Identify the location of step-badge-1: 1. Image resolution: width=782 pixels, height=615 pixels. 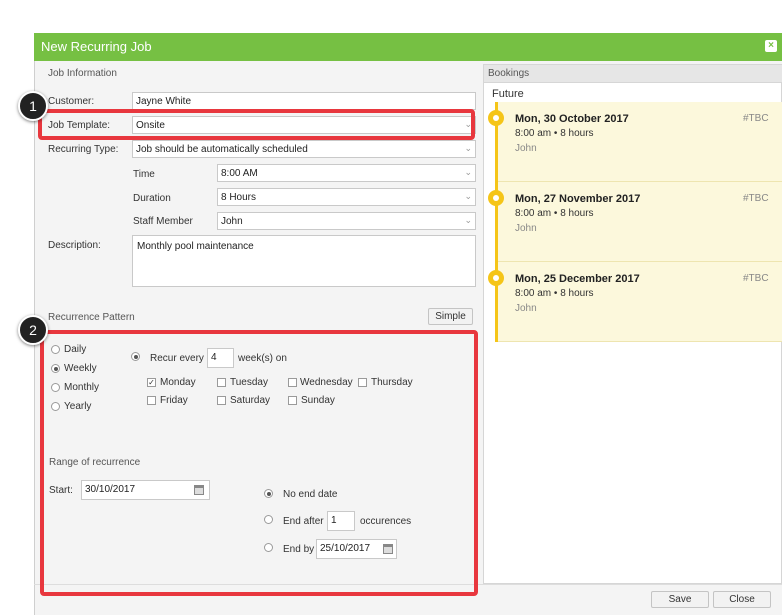
(33, 106).